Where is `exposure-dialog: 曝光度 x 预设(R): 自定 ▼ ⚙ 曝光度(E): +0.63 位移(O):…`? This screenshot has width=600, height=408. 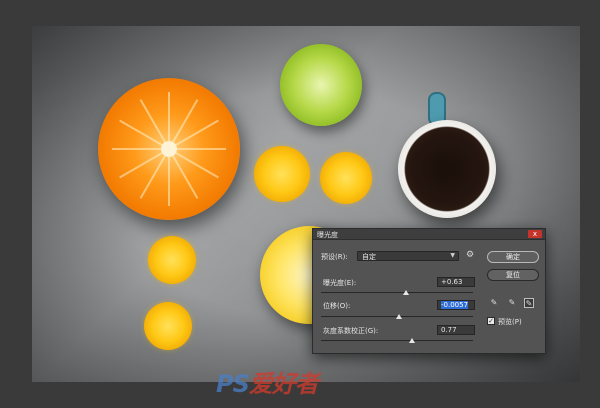 exposure-dialog: 曝光度 x 预设(R): 自定 ▼ ⚙ 曝光度(E): +0.63 位移(O):… is located at coordinates (429, 291).